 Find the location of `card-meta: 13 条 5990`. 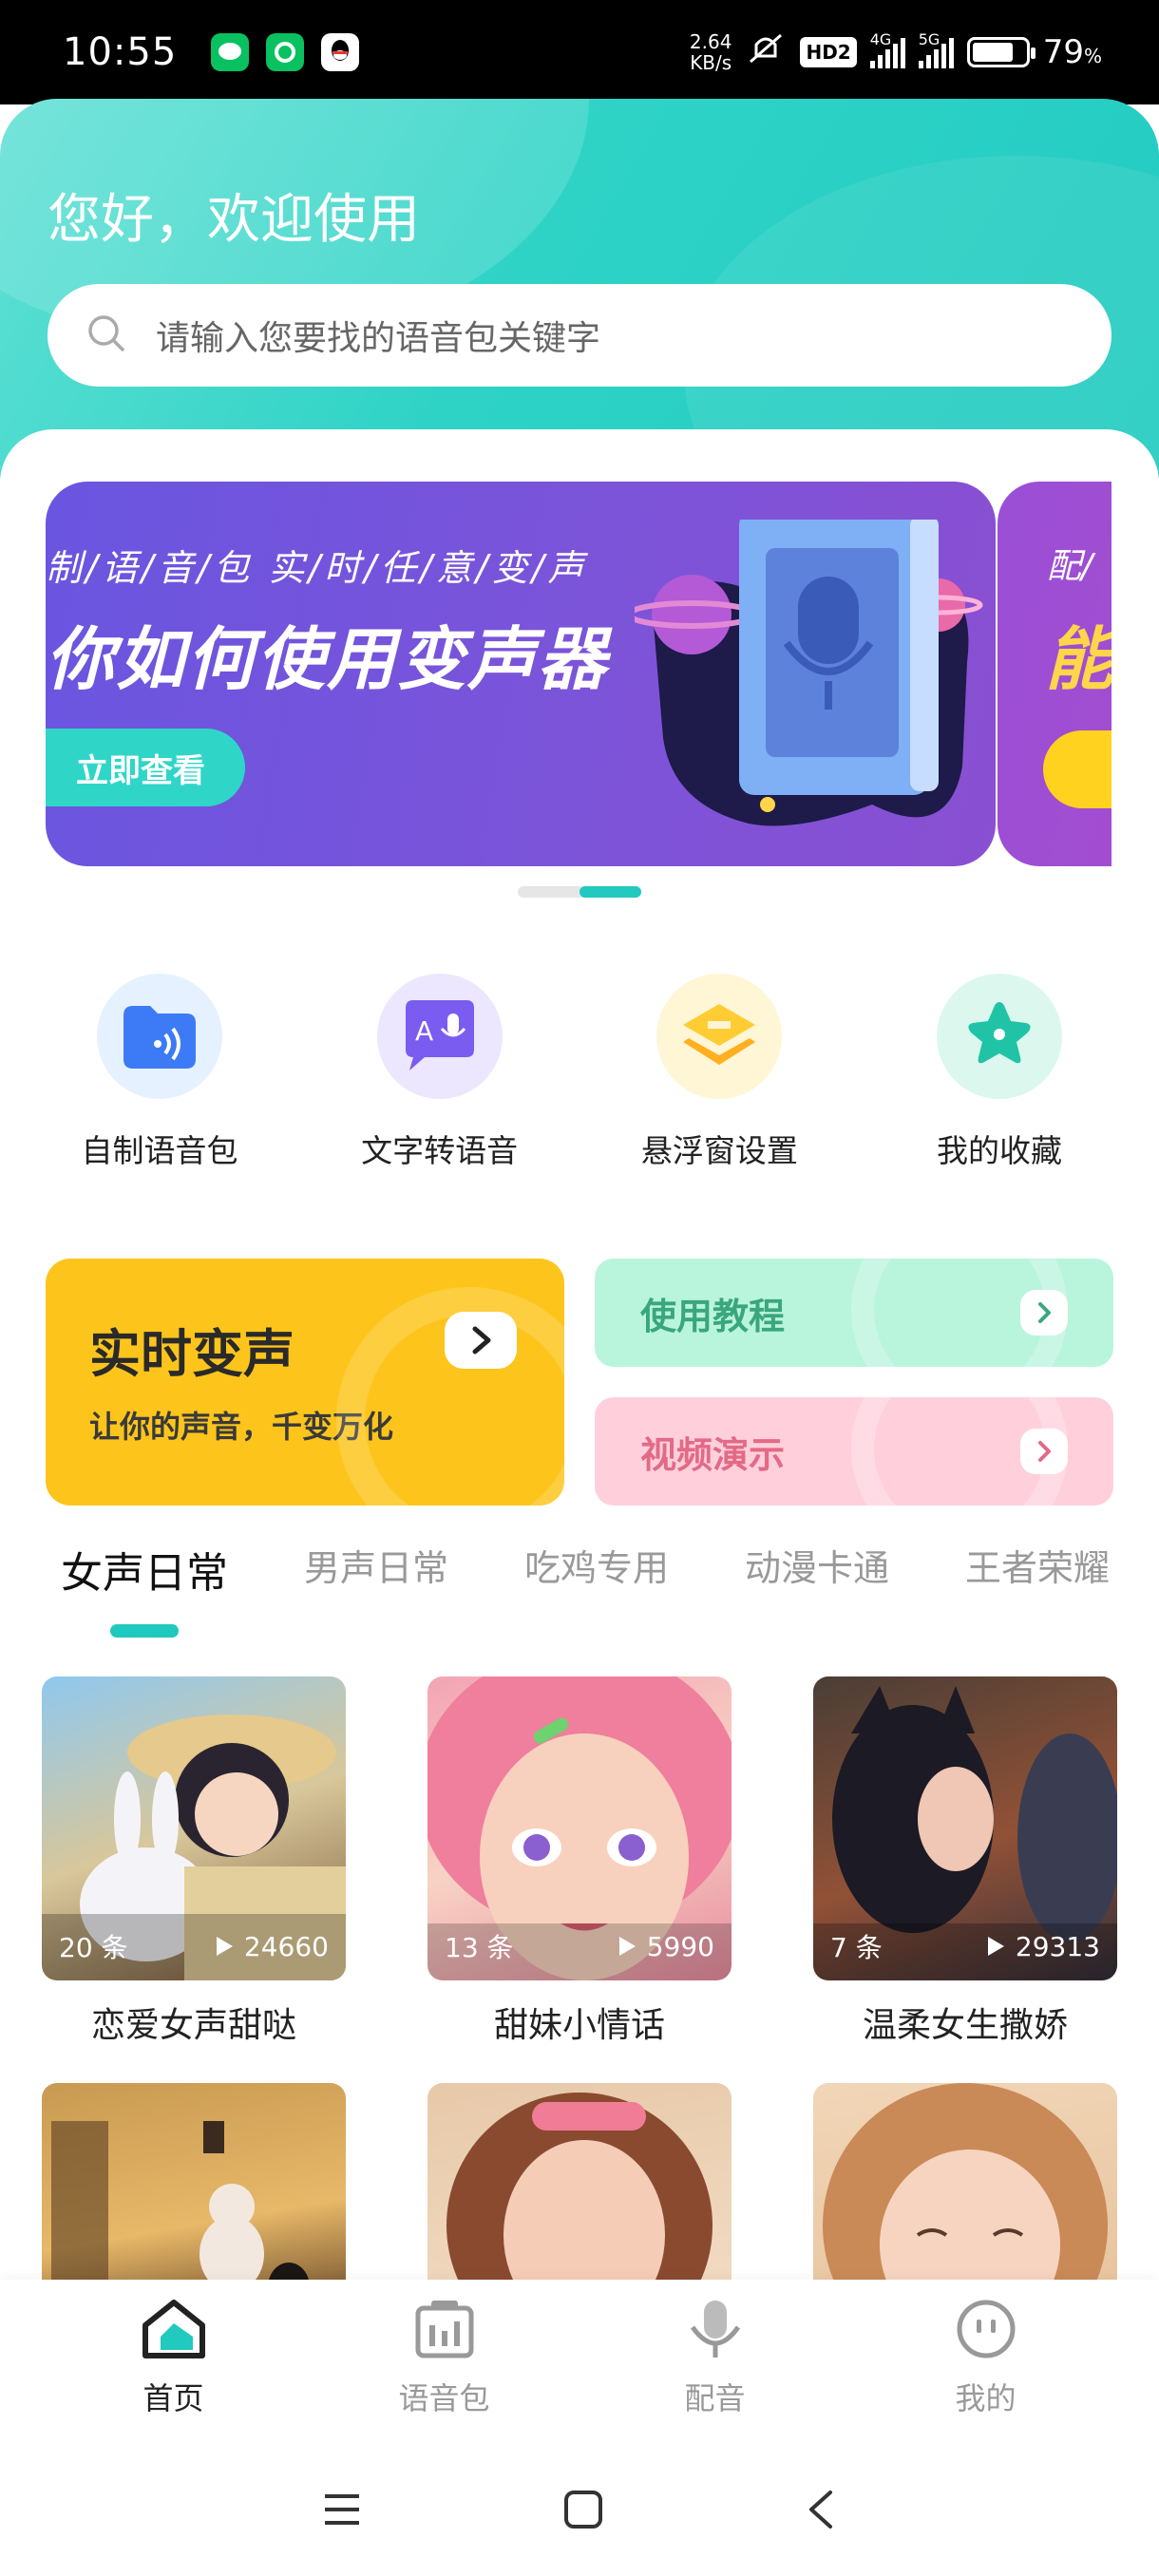

card-meta: 13 条 5990 is located at coordinates (579, 1946).